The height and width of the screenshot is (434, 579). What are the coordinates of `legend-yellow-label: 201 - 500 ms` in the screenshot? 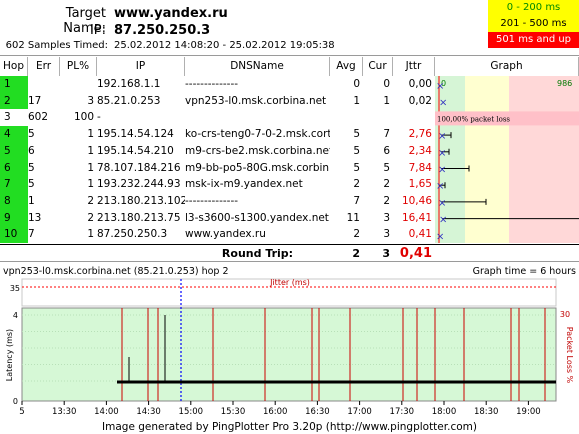 It's located at (533, 23).